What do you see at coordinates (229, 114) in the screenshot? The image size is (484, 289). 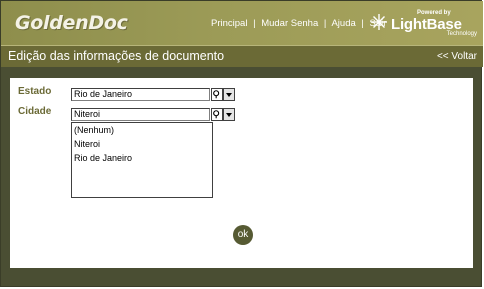 I see `cidade-dropdown-button` at bounding box center [229, 114].